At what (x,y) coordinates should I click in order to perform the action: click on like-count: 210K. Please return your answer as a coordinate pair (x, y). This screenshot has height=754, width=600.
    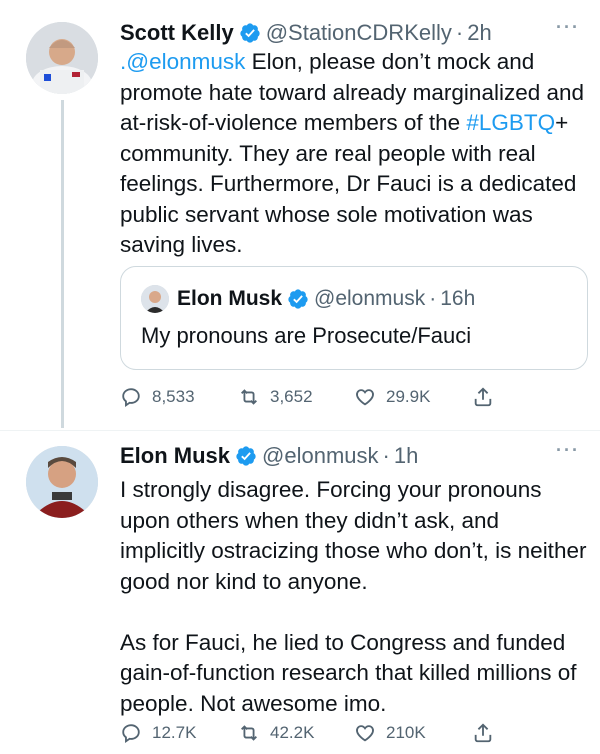
    Looking at the image, I should click on (406, 732).